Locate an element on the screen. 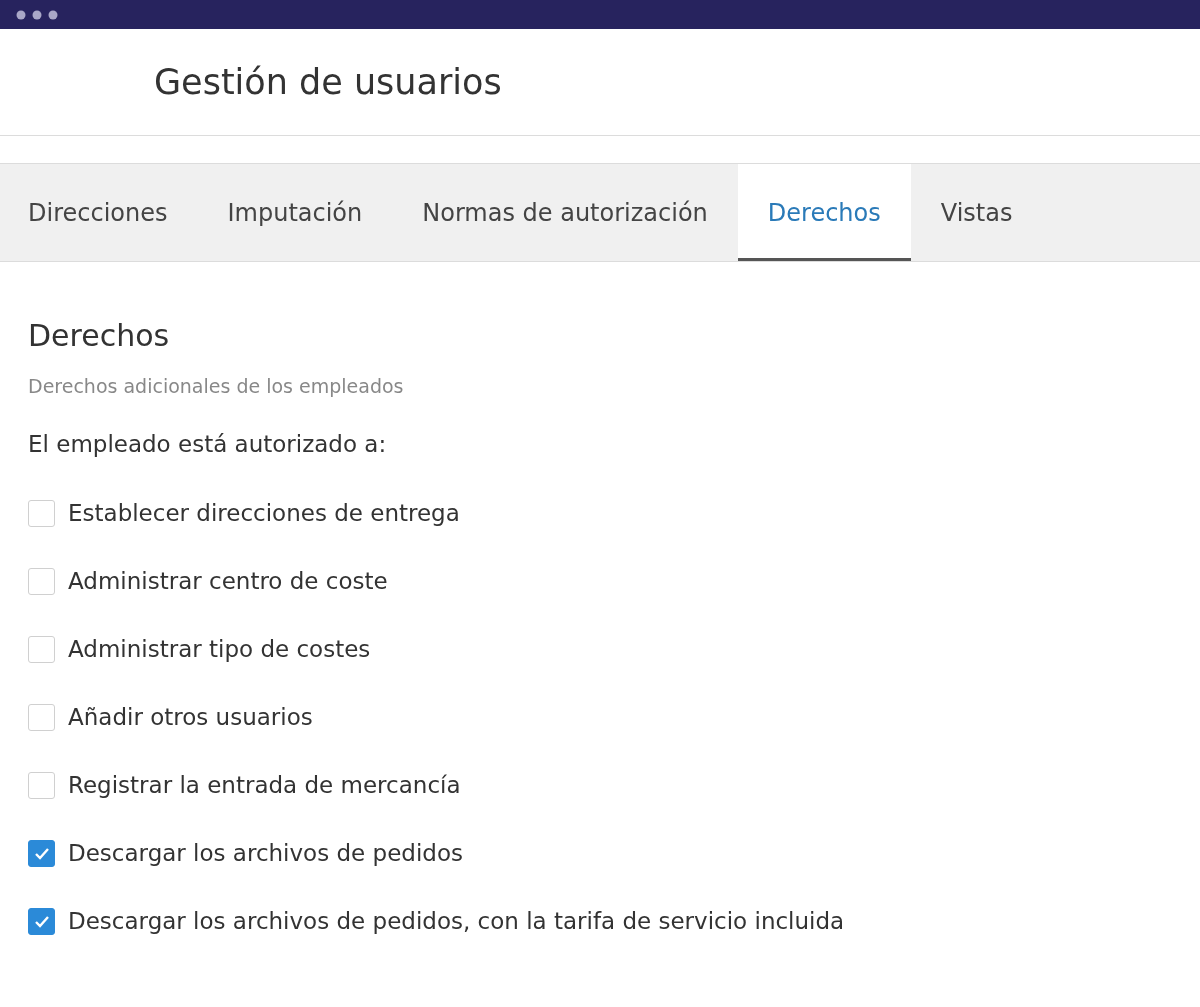  intro-text: El empleado está autorizado a: is located at coordinates (208, 444).